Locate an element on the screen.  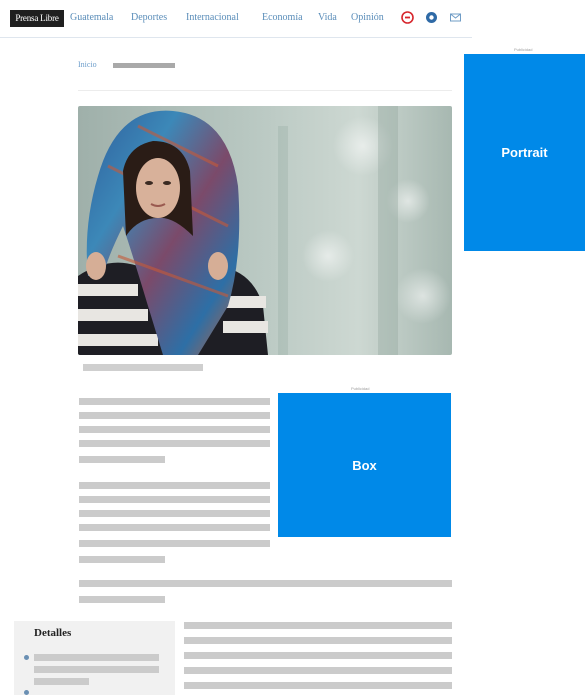
nav-deportes: Deportes is located at coordinates (149, 18).